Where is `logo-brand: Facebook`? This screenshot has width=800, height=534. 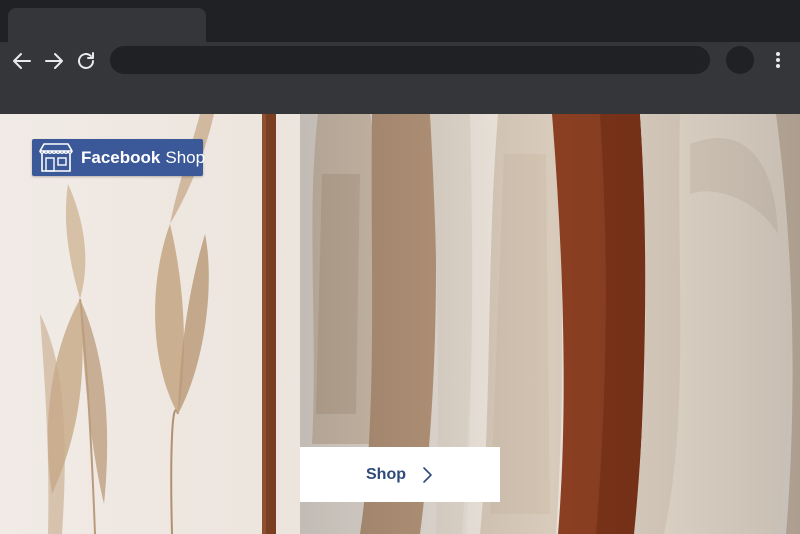
logo-brand: Facebook is located at coordinates (121, 157).